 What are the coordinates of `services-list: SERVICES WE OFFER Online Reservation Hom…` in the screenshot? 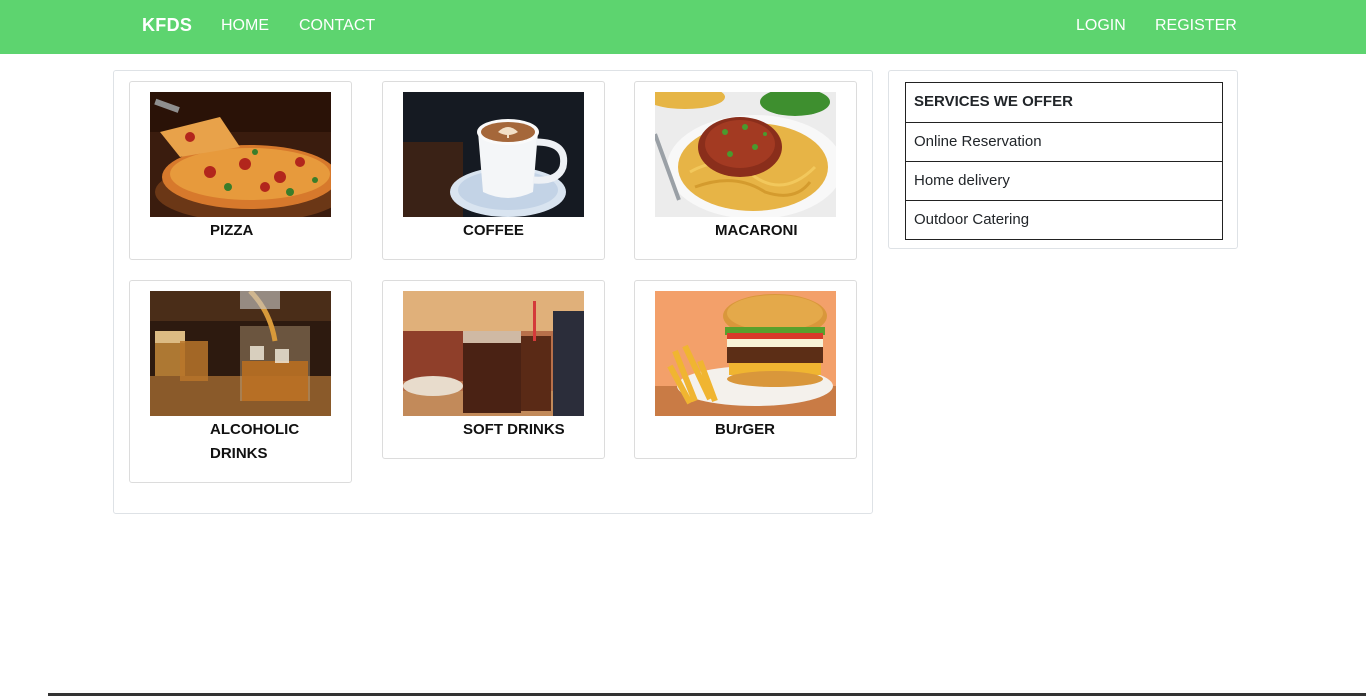 It's located at (1064, 161).